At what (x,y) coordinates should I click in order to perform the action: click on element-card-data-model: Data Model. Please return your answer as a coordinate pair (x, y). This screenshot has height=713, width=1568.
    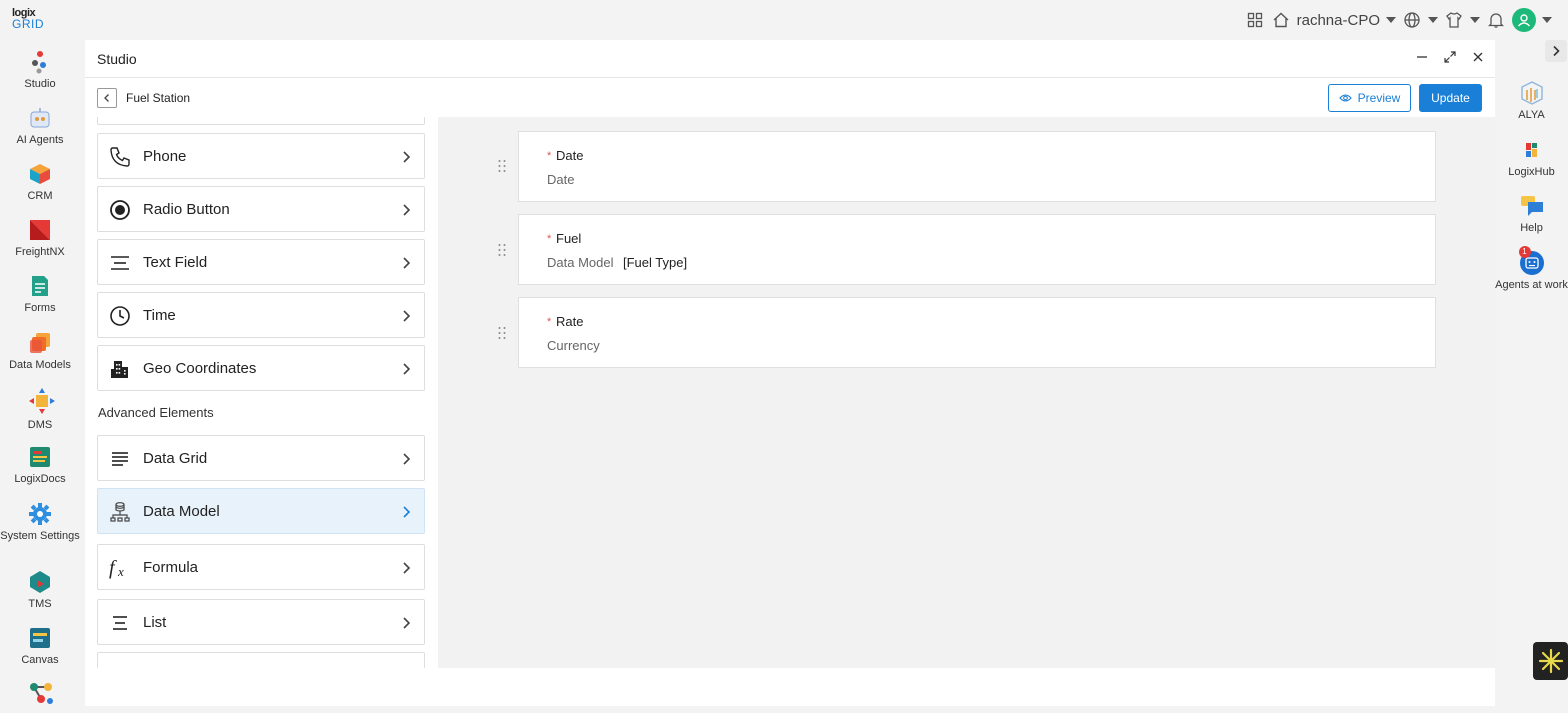
    Looking at the image, I should click on (261, 511).